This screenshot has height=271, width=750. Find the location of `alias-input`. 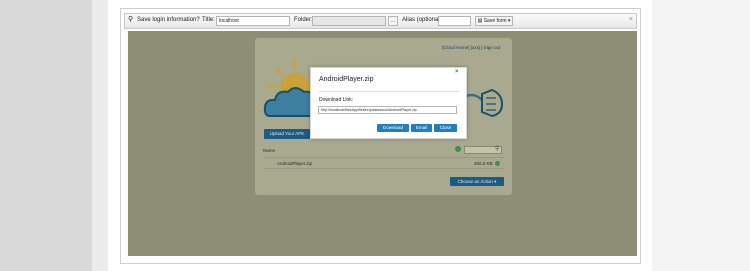

alias-input is located at coordinates (454, 21).